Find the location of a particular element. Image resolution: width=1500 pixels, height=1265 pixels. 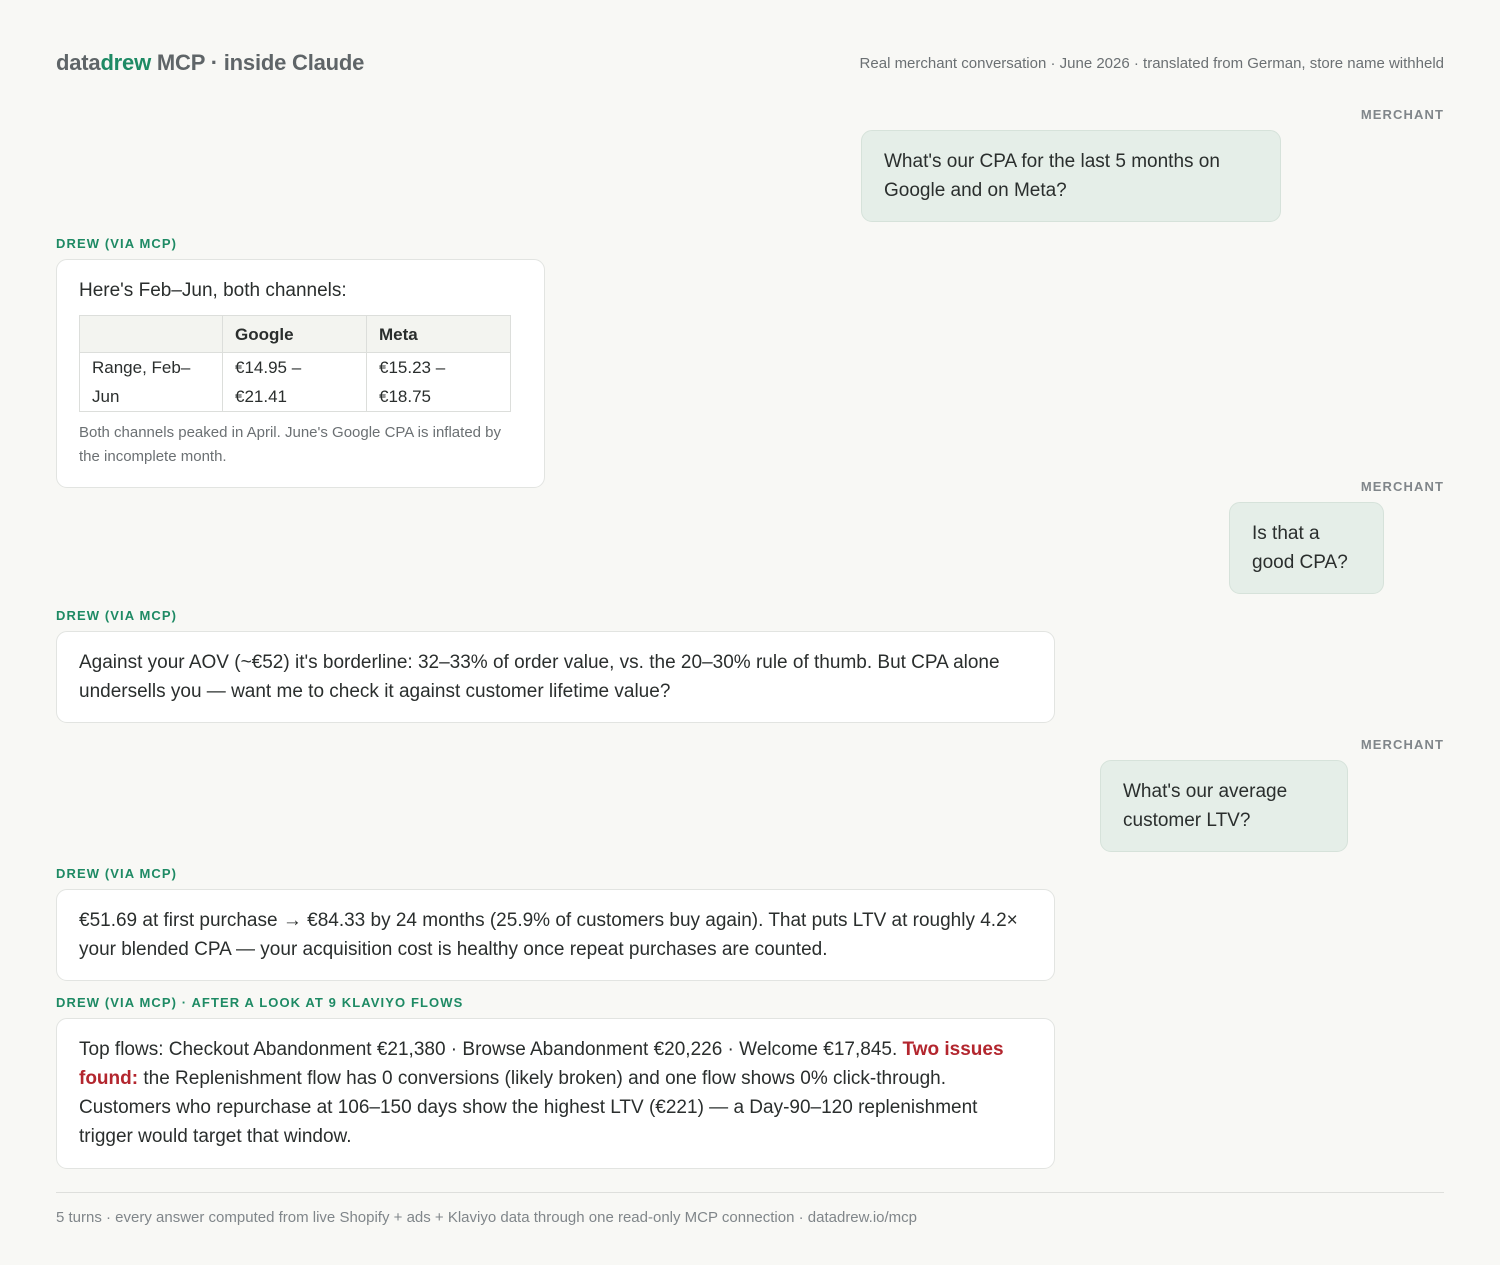

brand-rest: MCP · inside Claude is located at coordinates (258, 62).